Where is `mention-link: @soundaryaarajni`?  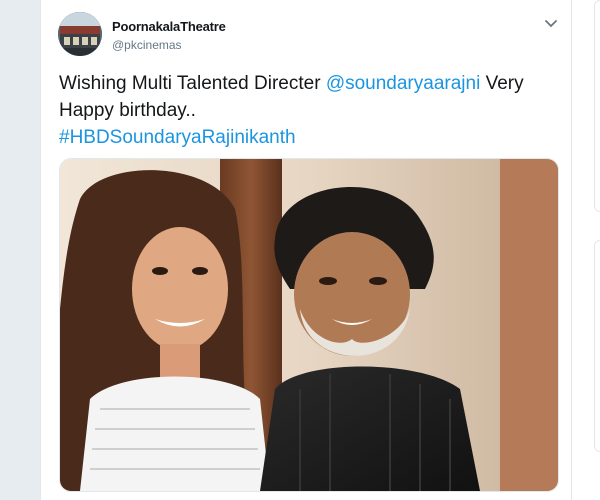 mention-link: @soundaryaarajni is located at coordinates (403, 83).